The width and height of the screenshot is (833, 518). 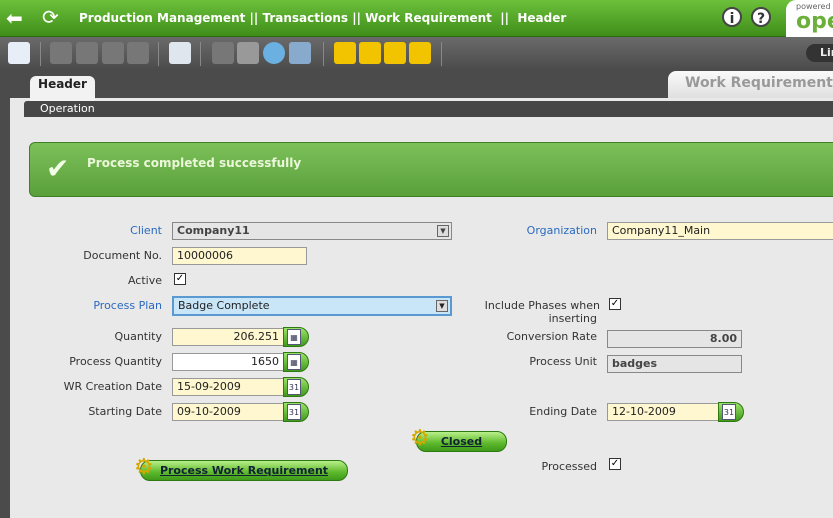 What do you see at coordinates (244, 470) in the screenshot?
I see `process-work-requirement-button: Process Work Requirement` at bounding box center [244, 470].